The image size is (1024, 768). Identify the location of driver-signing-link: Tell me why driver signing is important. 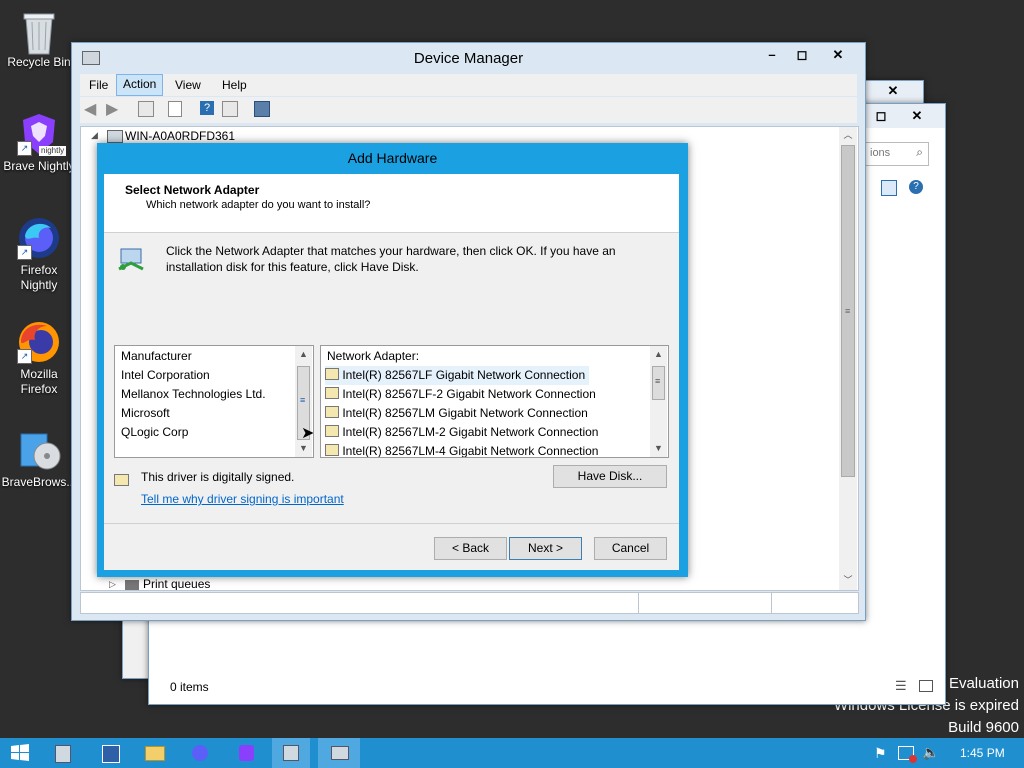
(242, 499).